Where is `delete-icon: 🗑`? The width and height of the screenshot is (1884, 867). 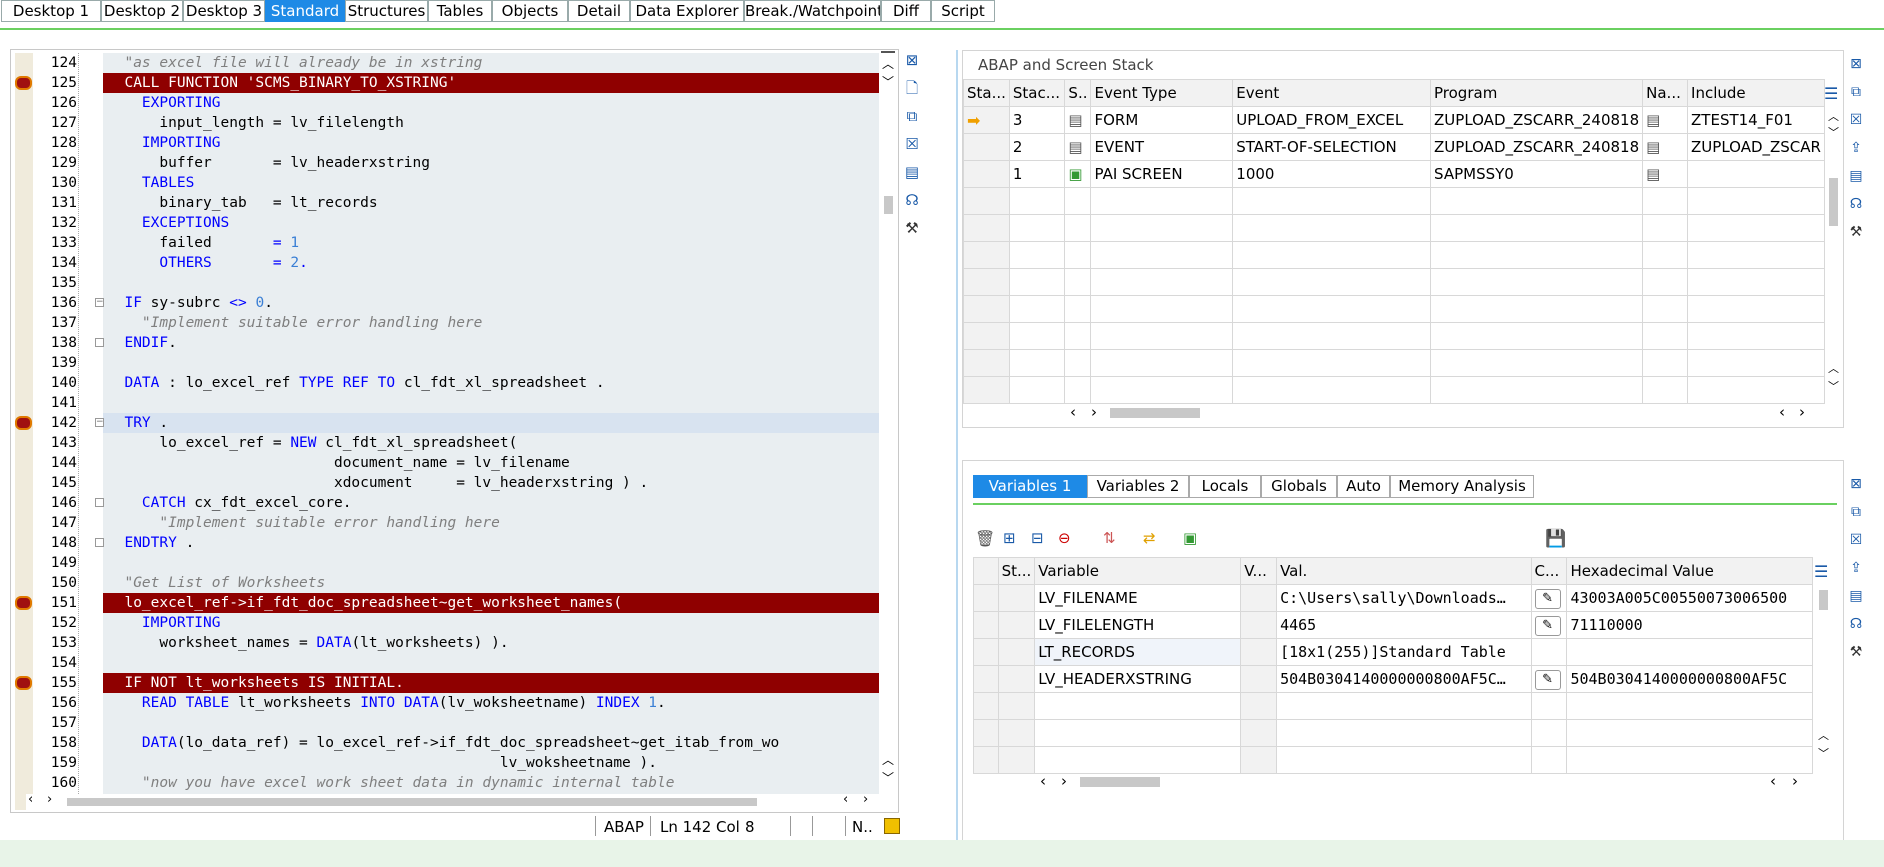 delete-icon: 🗑 is located at coordinates (985, 538).